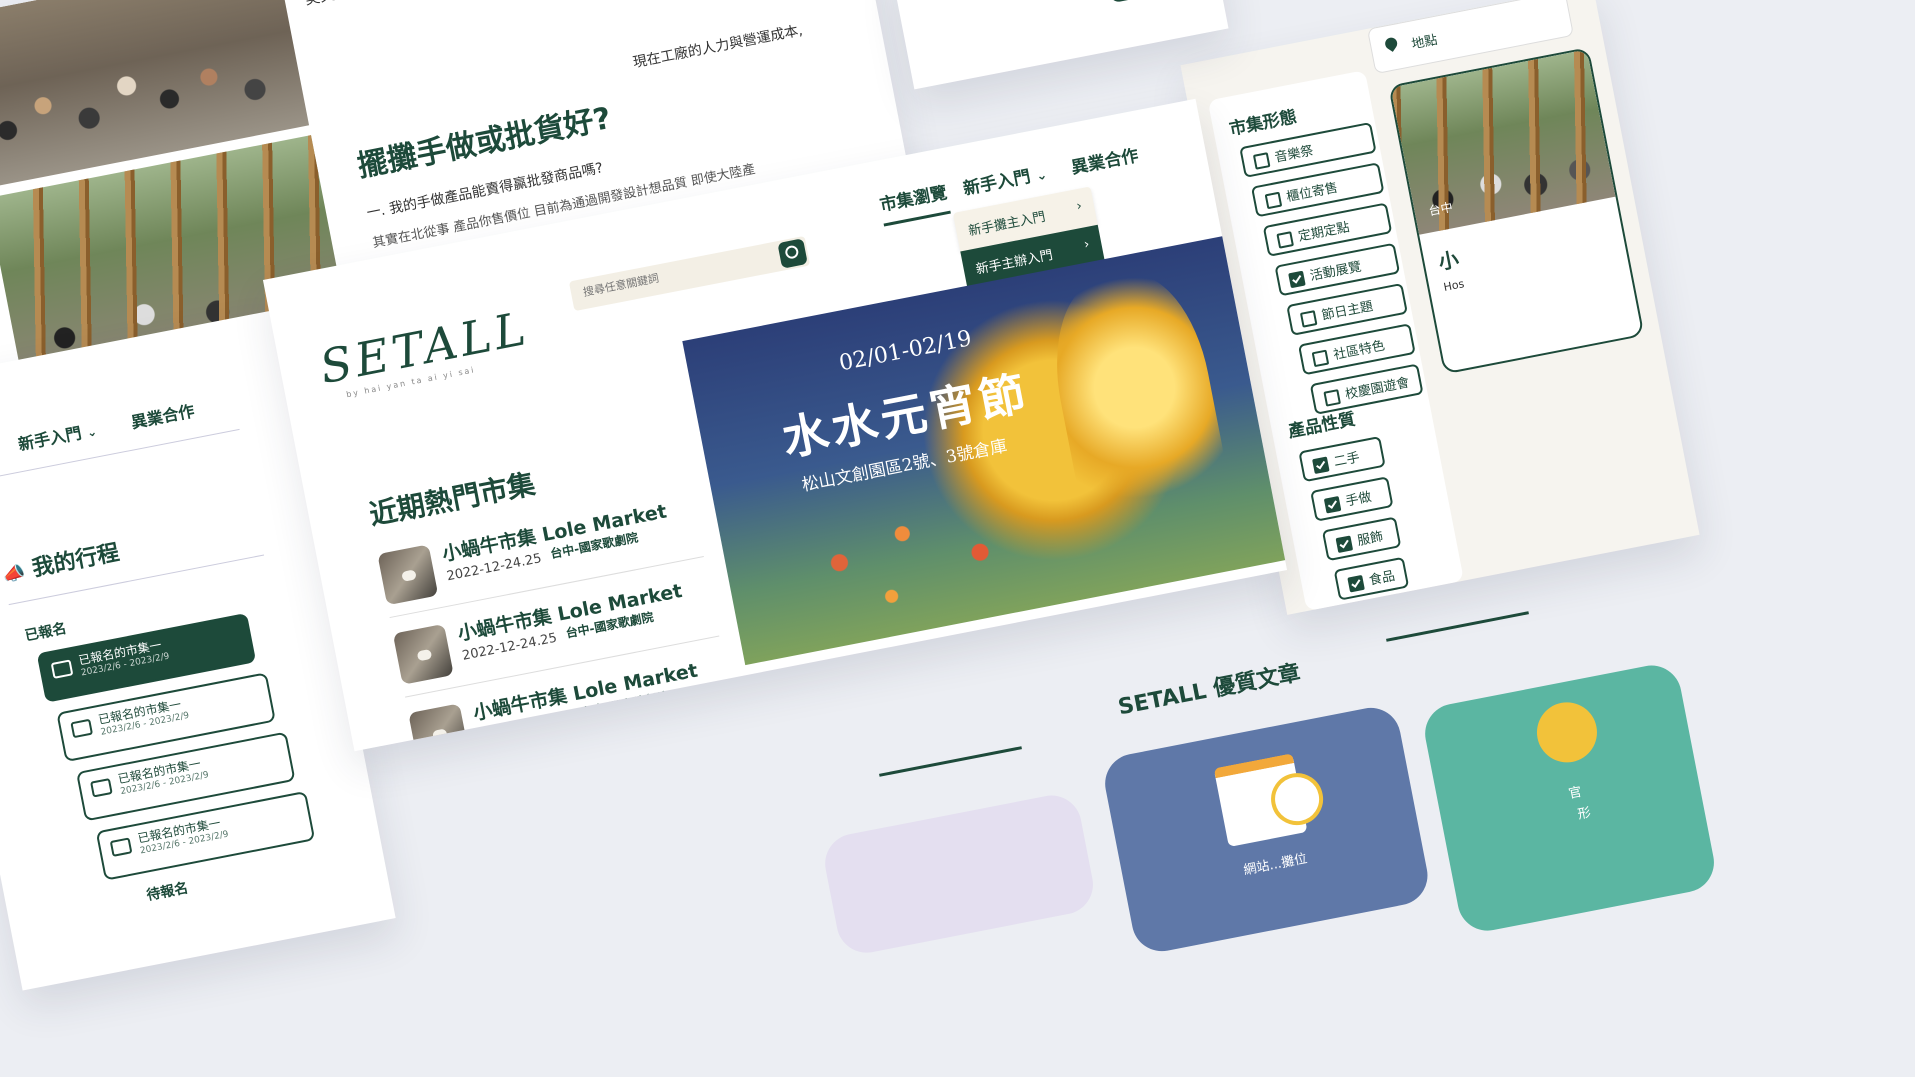 This screenshot has height=1077, width=1915. Describe the element at coordinates (1359, 351) in the screenshot. I see `market-type-label: 社區特色` at that location.